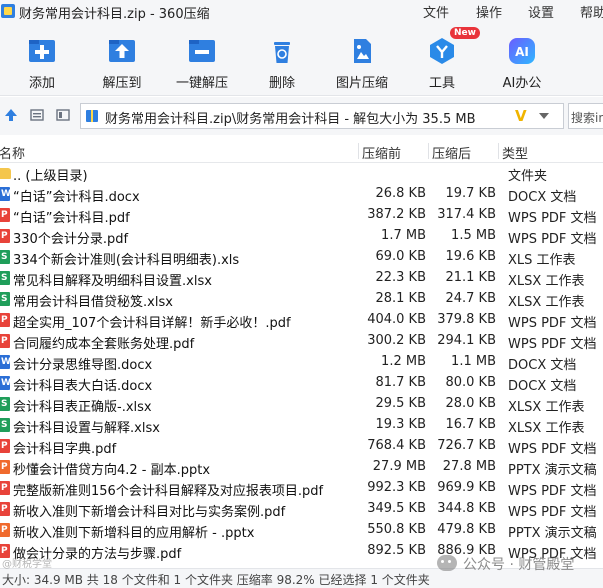 This screenshot has height=588, width=603. What do you see at coordinates (301, 404) in the screenshot?
I see `file-row: S 会计科目表正确版-.xlsx 29.5 KB 28.0 KB XLSX 工作表` at bounding box center [301, 404].